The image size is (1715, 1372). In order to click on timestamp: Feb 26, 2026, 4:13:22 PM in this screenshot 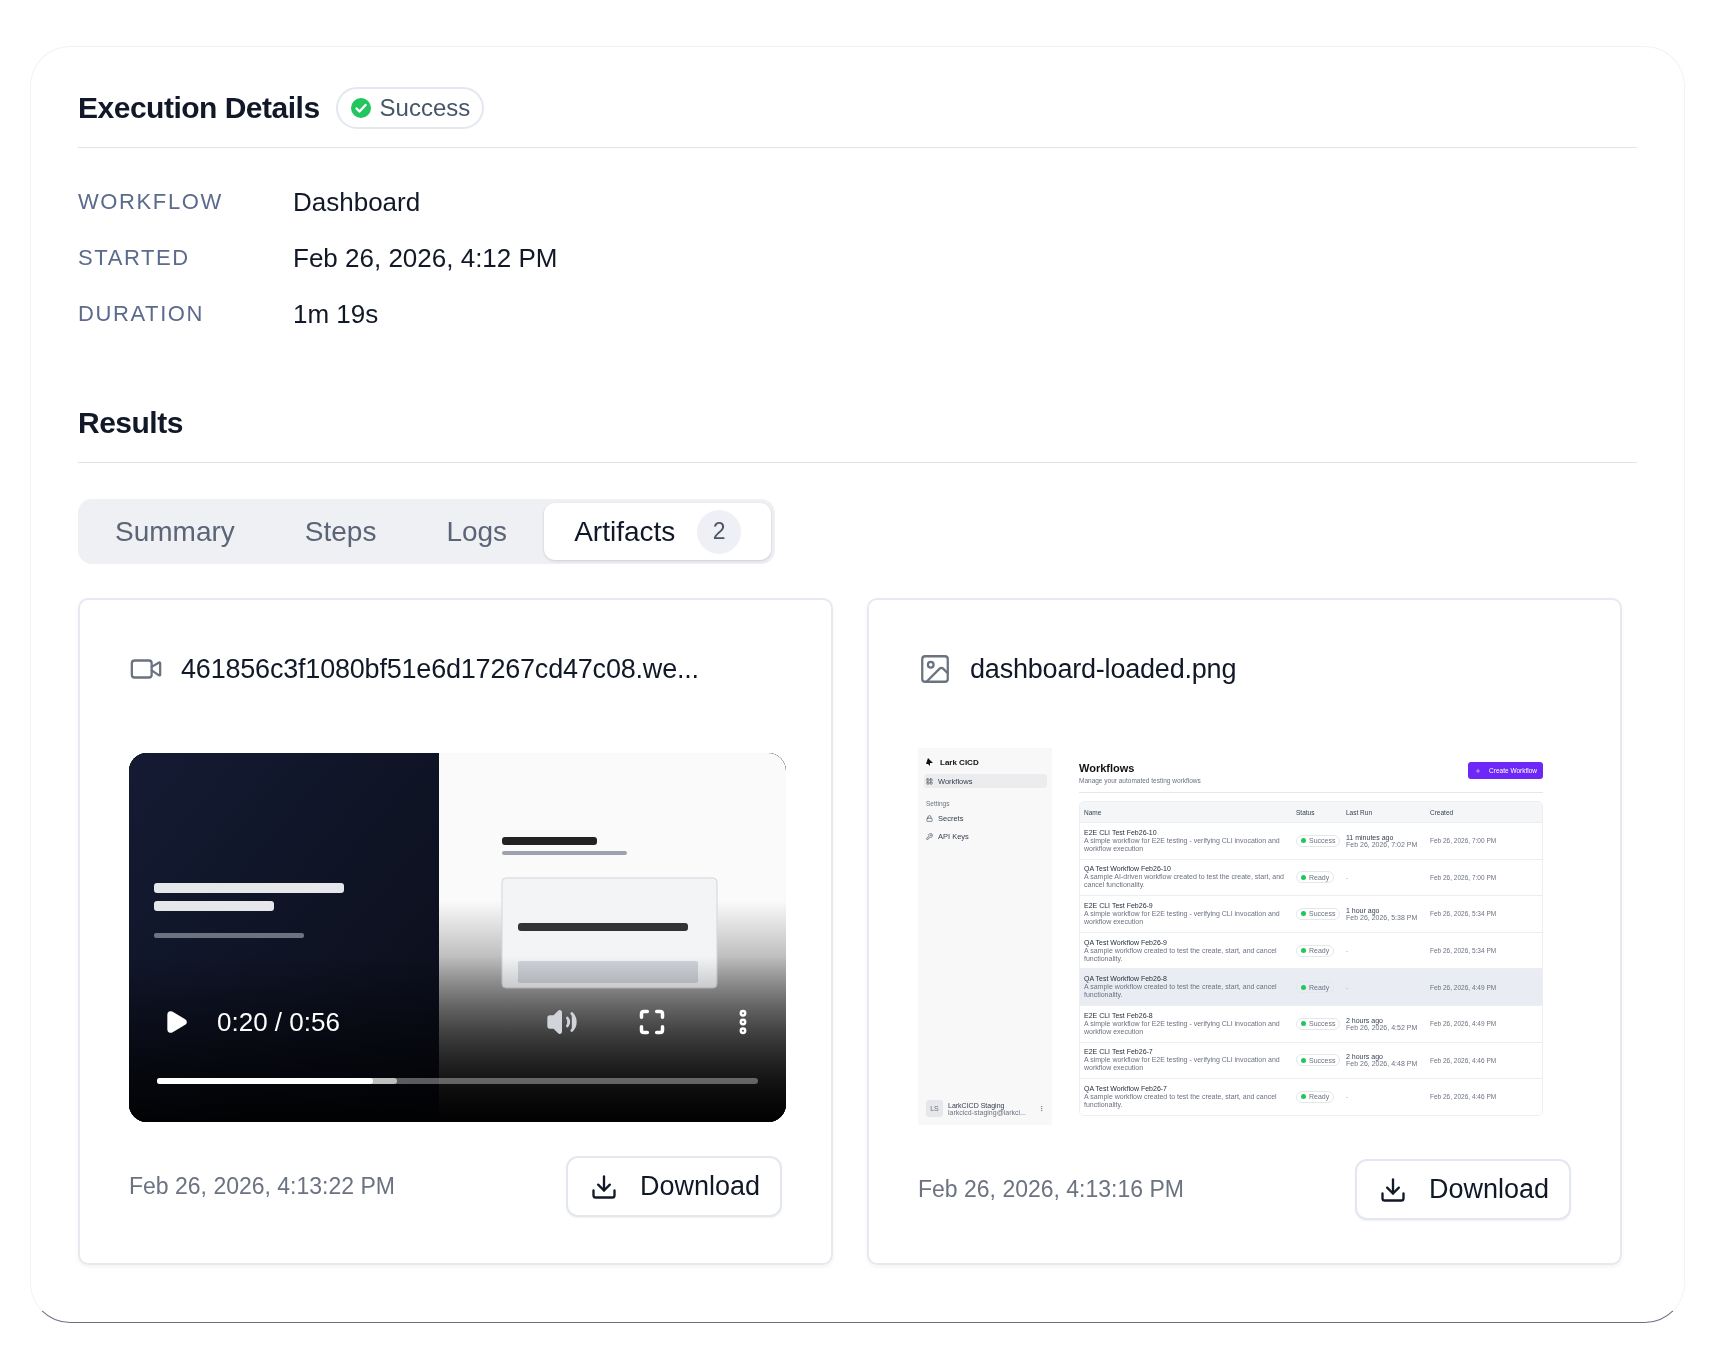, I will do `click(262, 1186)`.